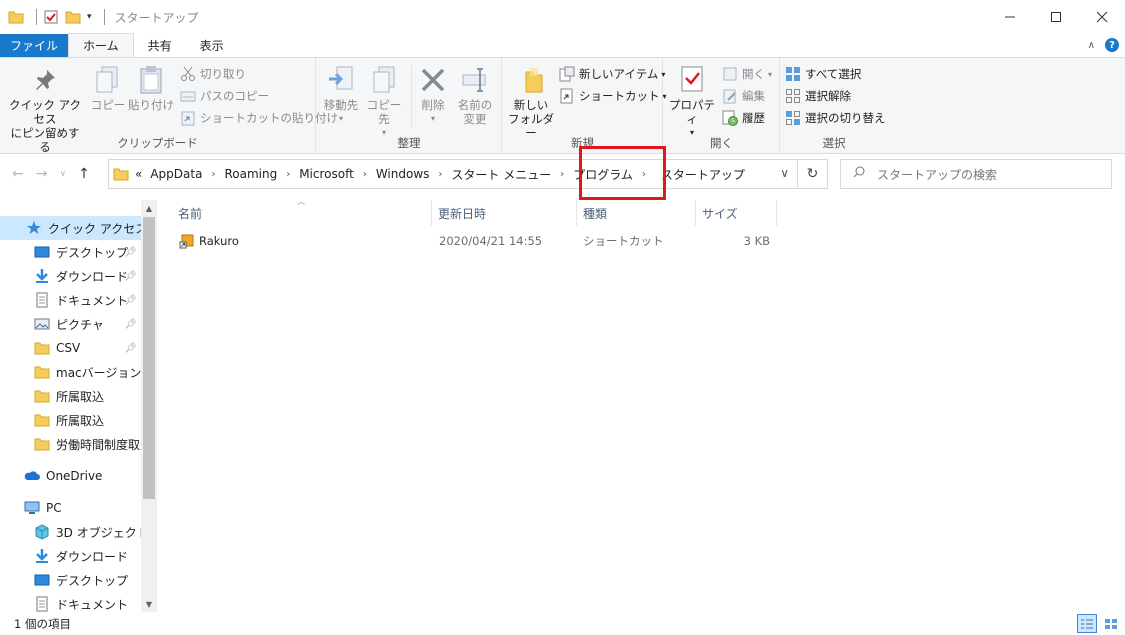  What do you see at coordinates (743, 96) in the screenshot?
I see `edit-button: 編集` at bounding box center [743, 96].